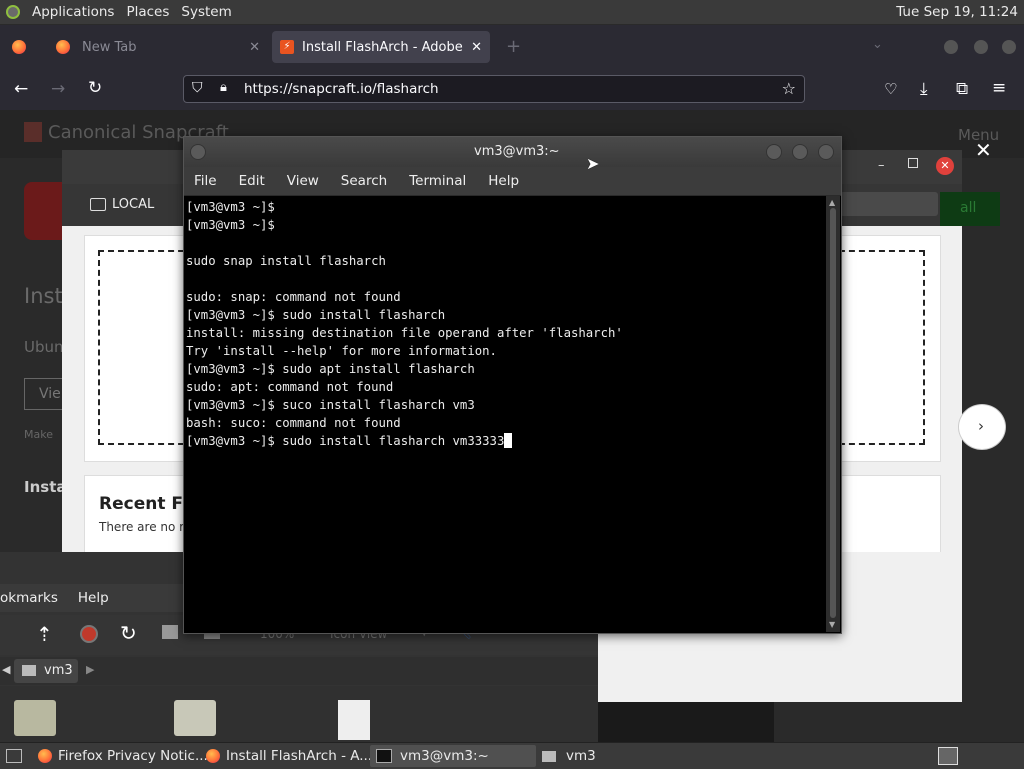 Image resolution: width=1024 pixels, height=769 pixels. What do you see at coordinates (90, 669) in the screenshot?
I see `path-right-arrow-icon: ▶` at bounding box center [90, 669].